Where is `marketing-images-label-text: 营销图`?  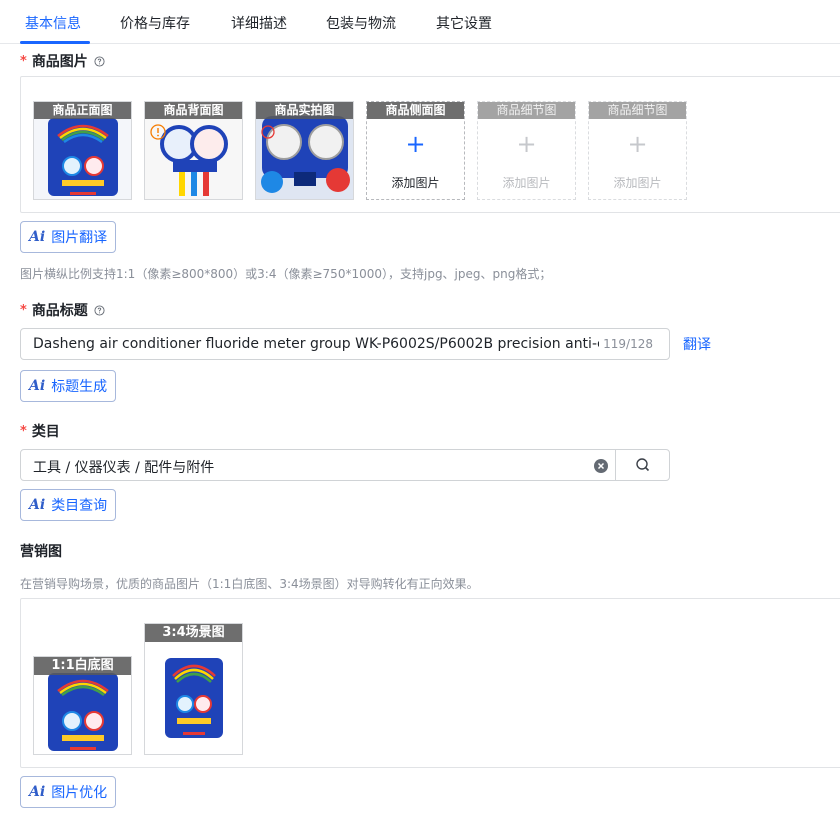 marketing-images-label-text: 营销图 is located at coordinates (41, 552).